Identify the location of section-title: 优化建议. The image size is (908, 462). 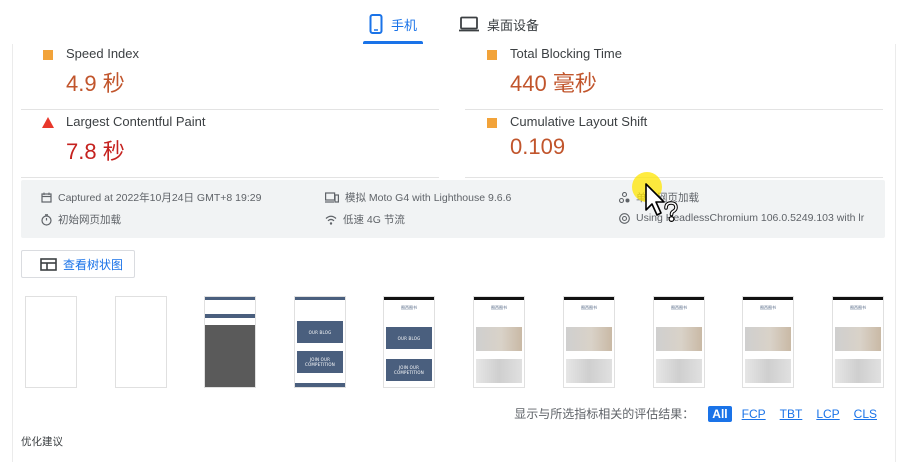
(42, 442).